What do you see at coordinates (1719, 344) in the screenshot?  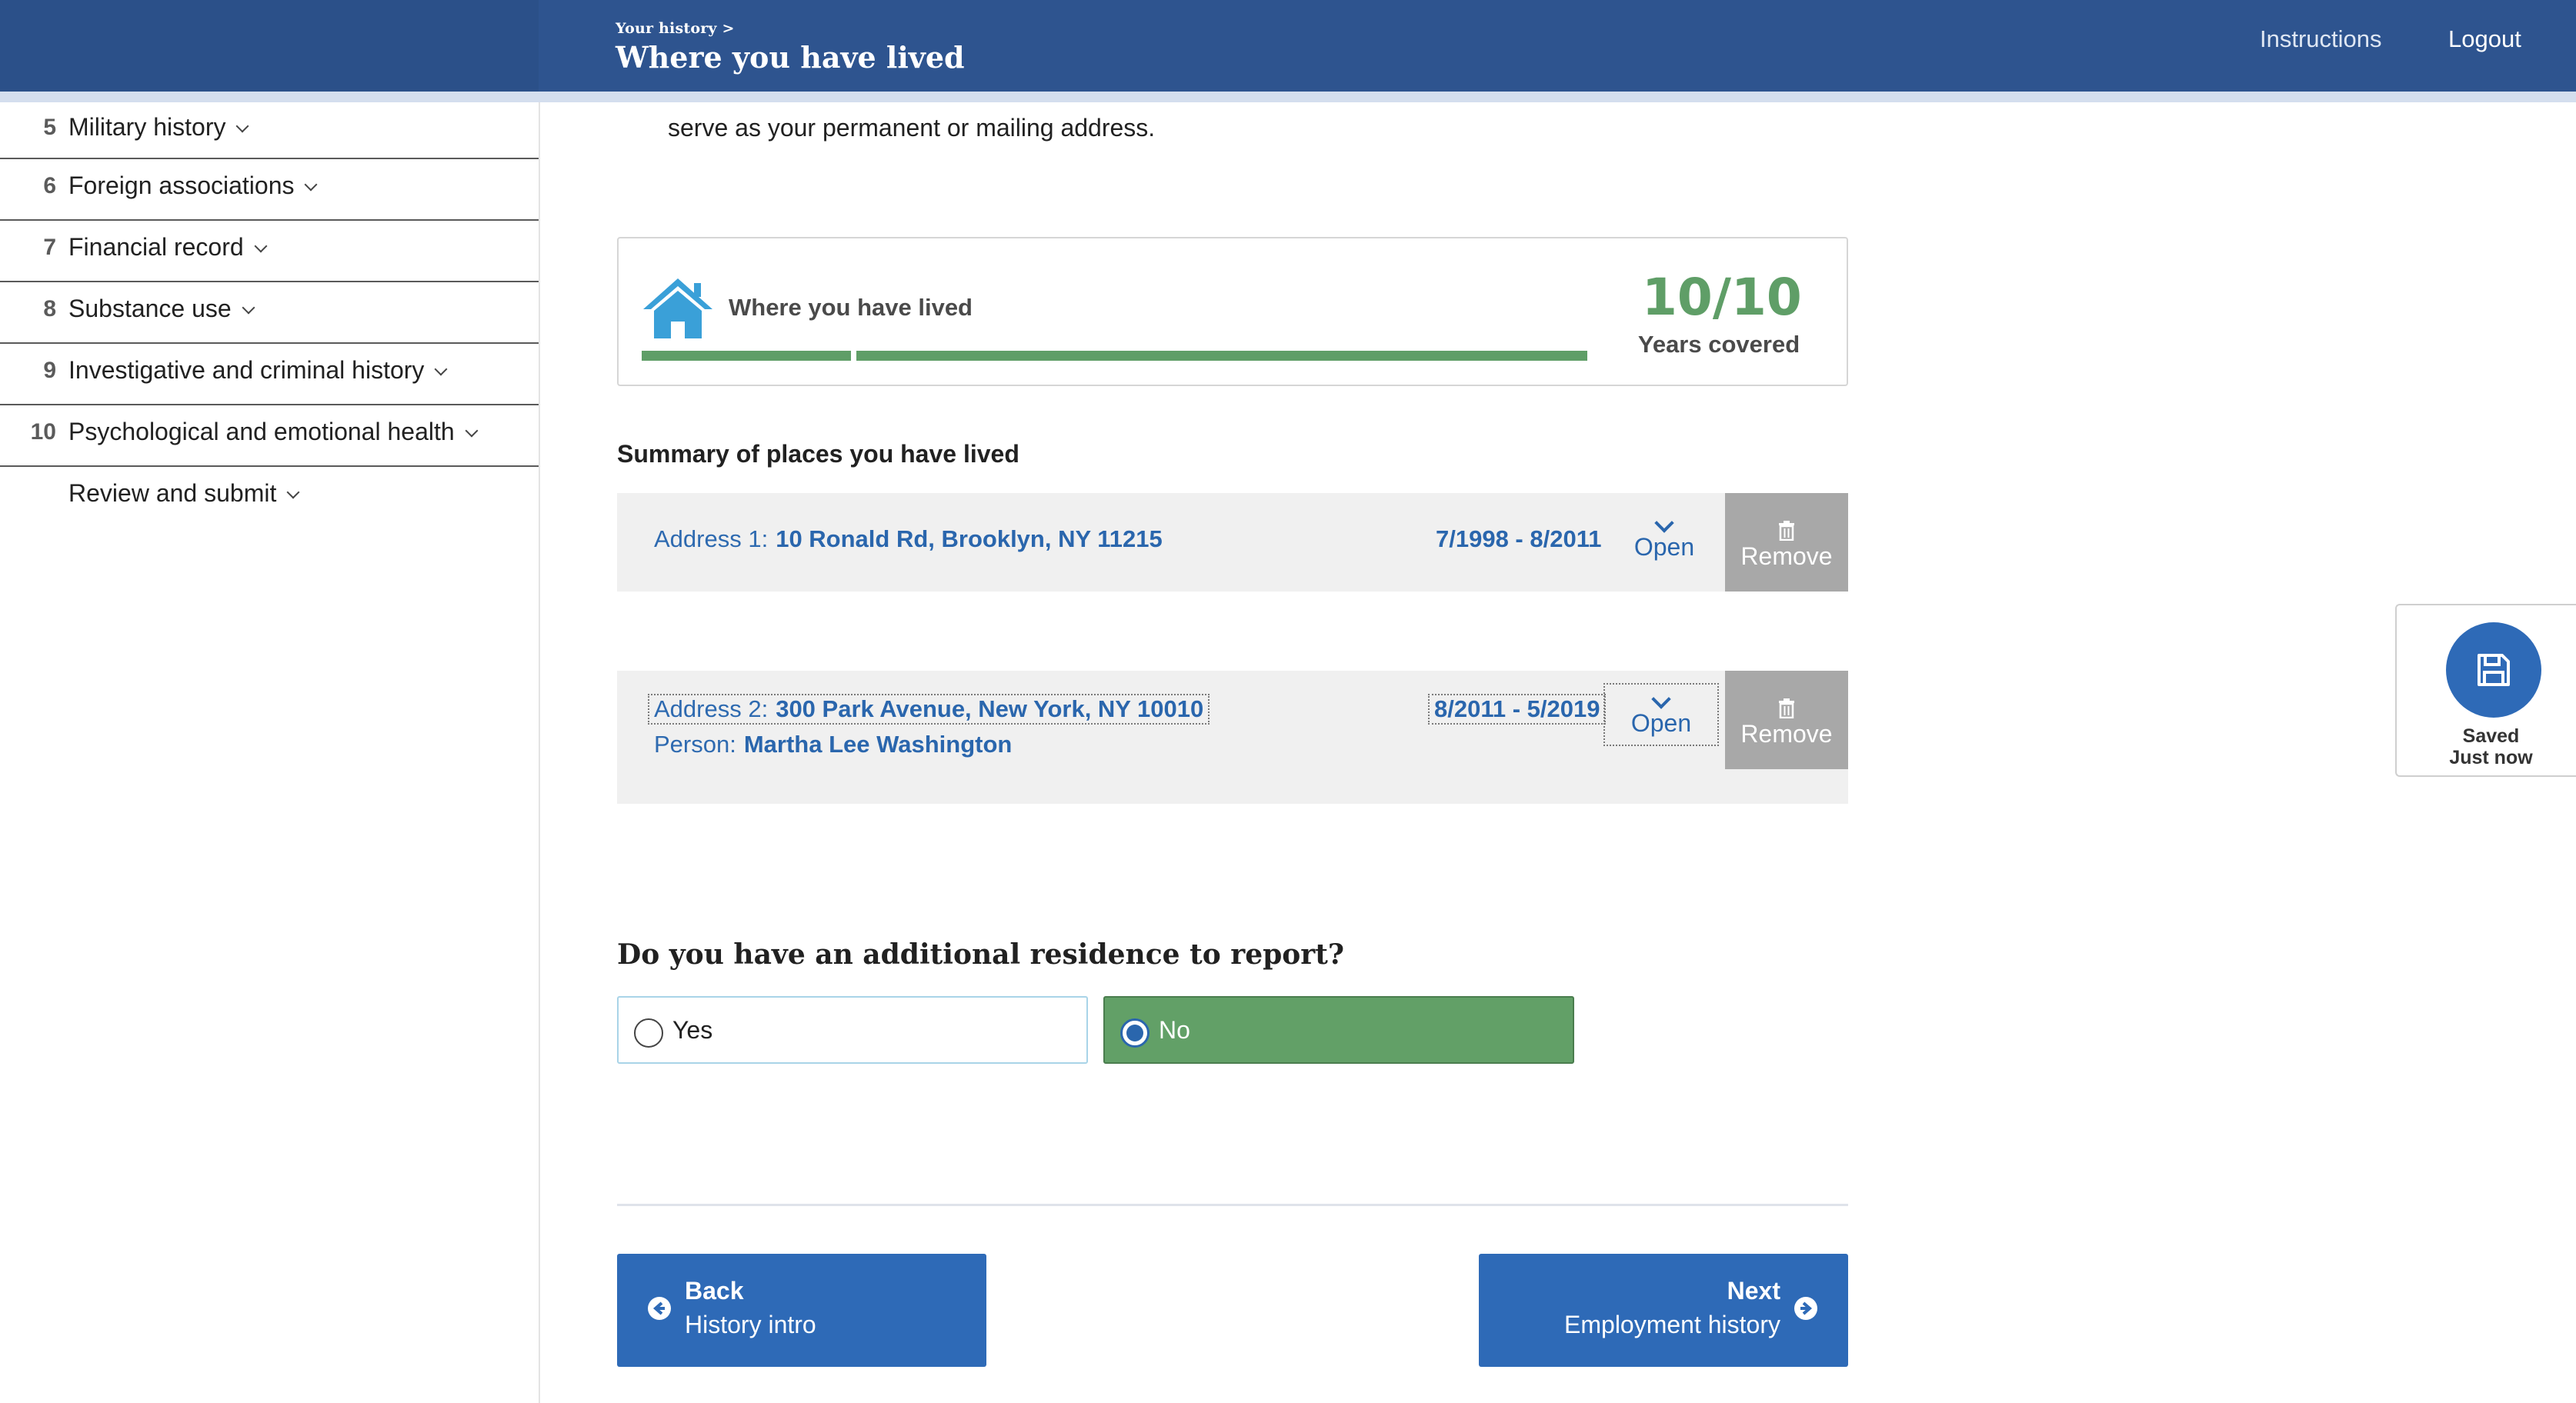 I see `years-covered-label: Years covered` at bounding box center [1719, 344].